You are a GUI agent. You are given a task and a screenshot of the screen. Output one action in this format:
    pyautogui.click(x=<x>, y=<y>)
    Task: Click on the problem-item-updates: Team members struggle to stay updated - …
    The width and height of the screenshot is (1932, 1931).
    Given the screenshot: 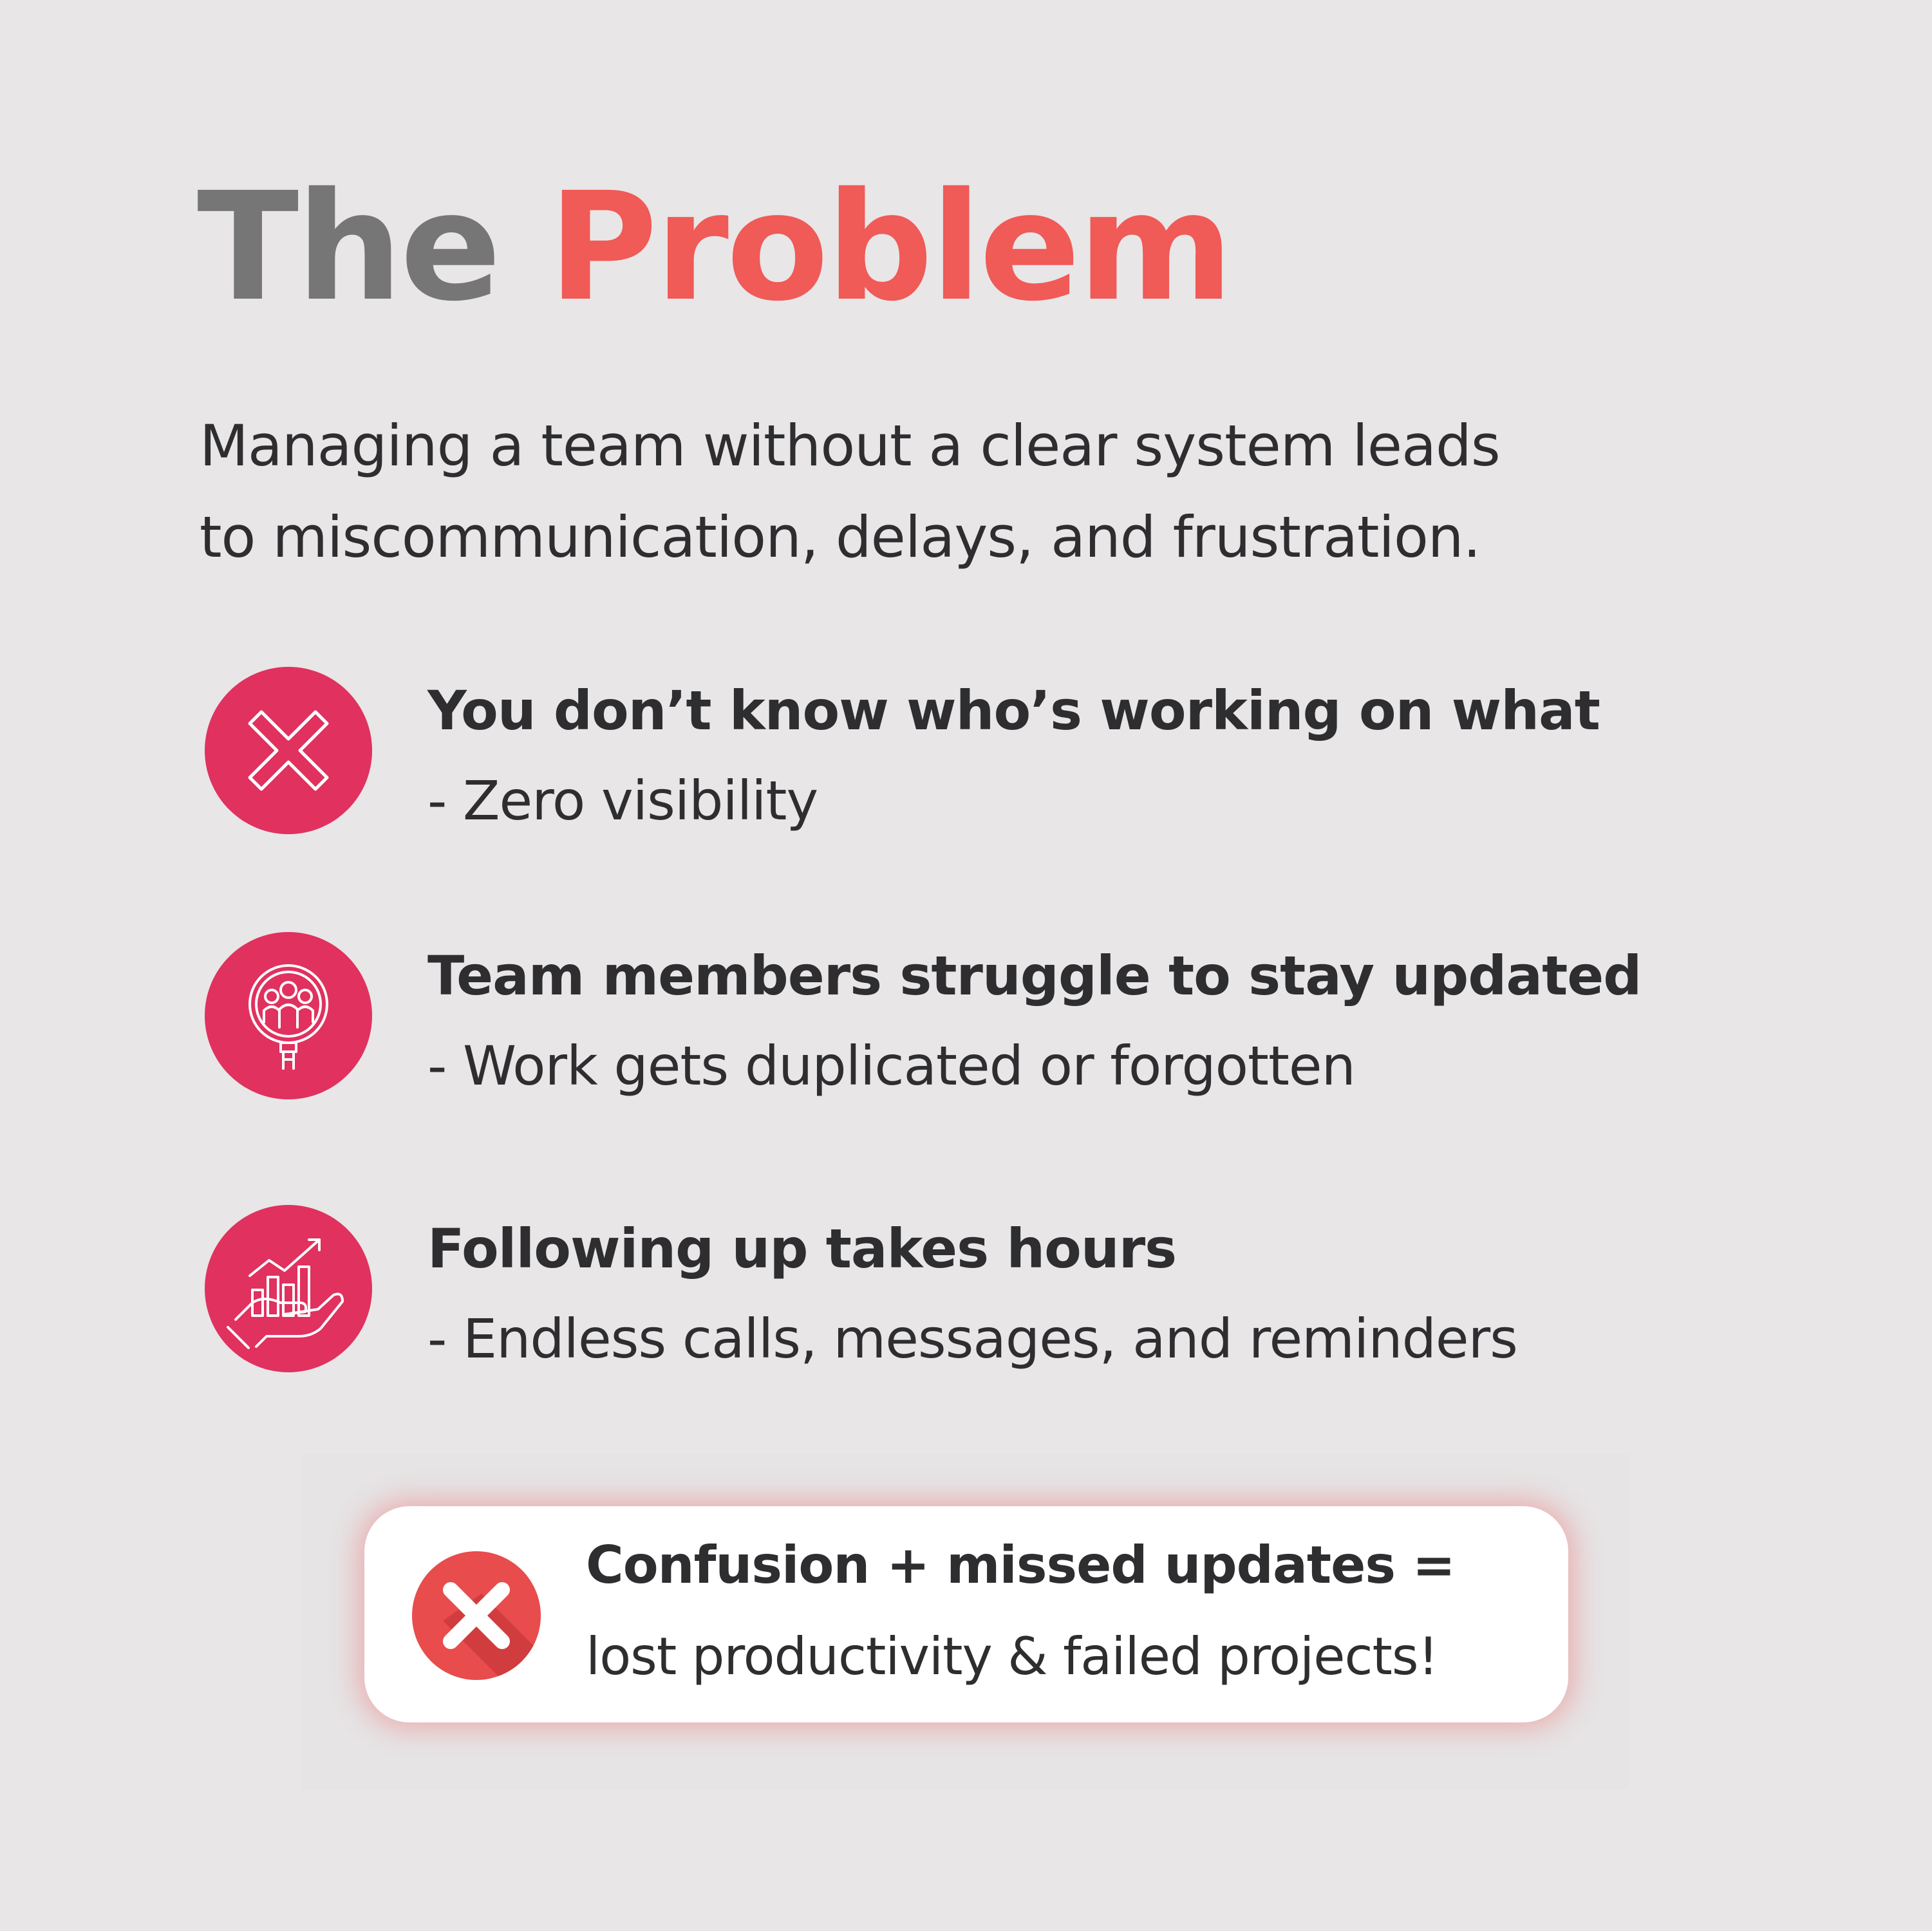 What is the action you would take?
    pyautogui.click(x=978, y=1029)
    